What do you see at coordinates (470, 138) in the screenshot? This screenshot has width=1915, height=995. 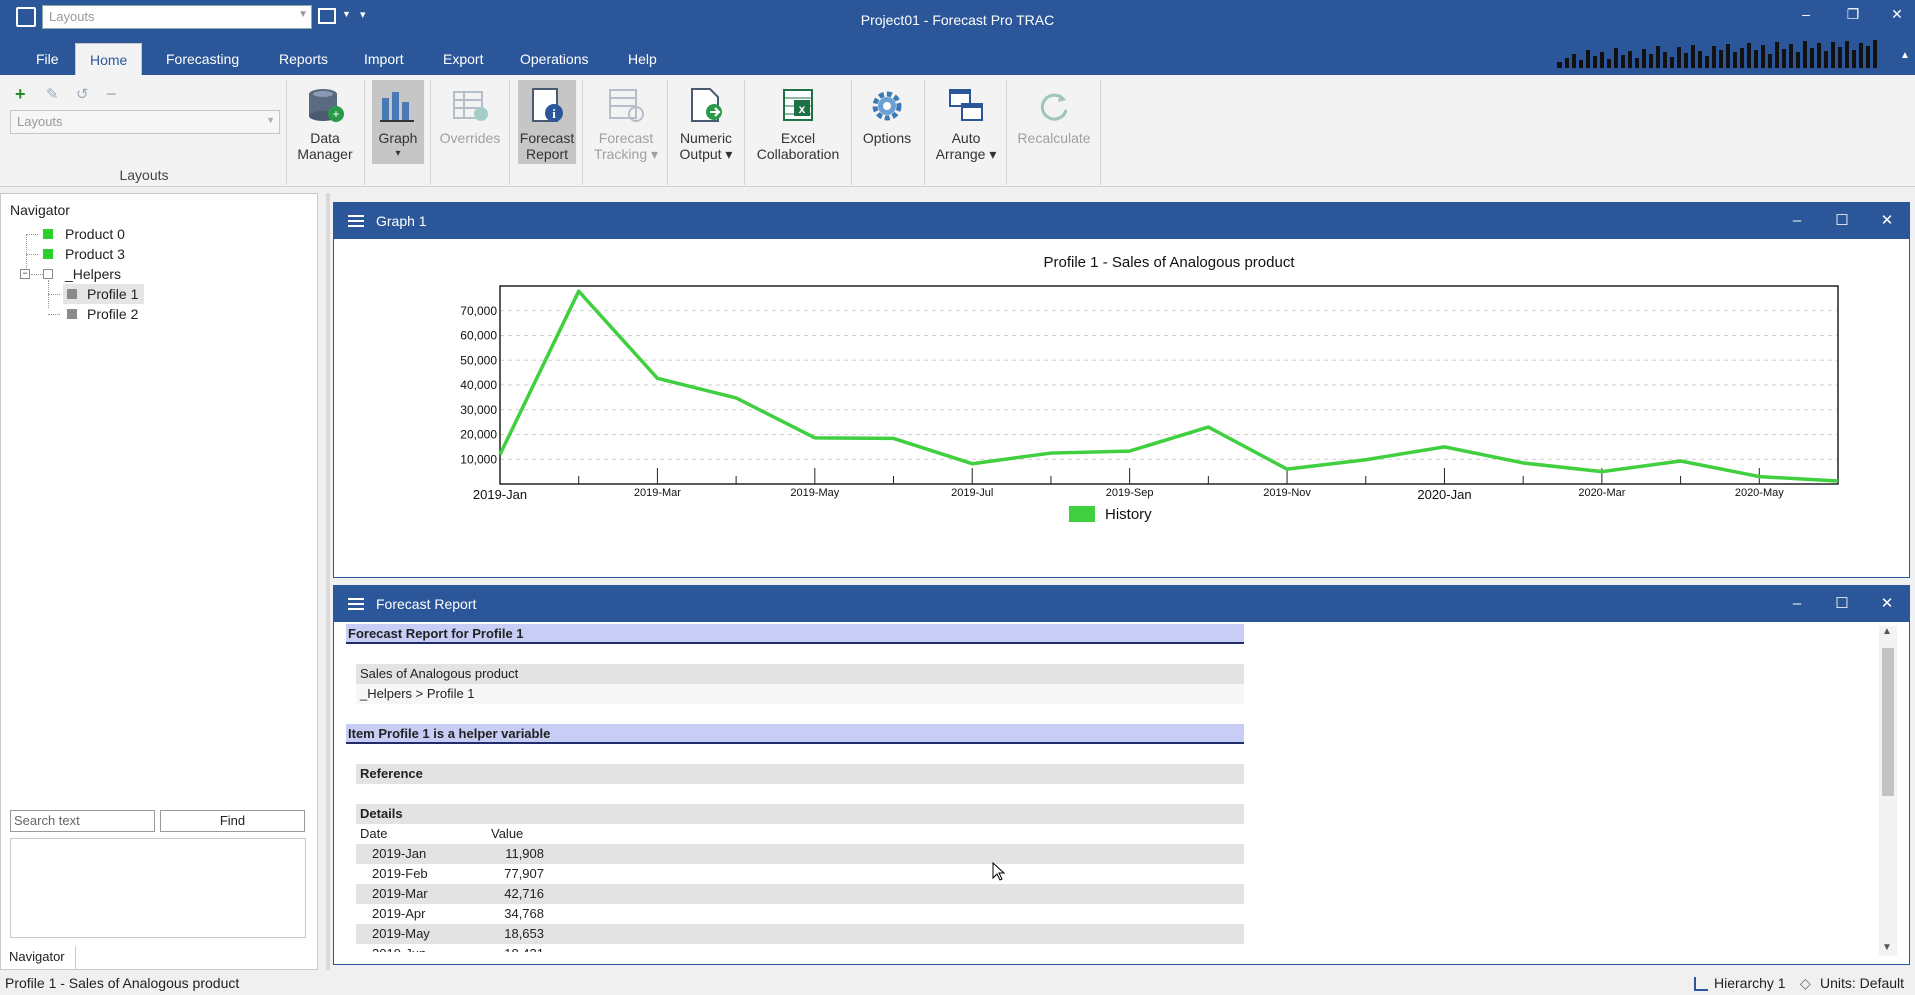 I see `overrides-label: Overrides` at bounding box center [470, 138].